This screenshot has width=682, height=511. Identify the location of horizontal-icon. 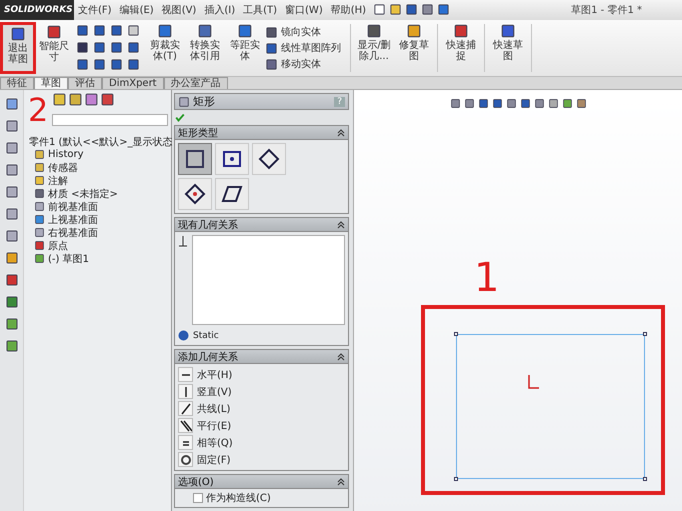
(185, 374).